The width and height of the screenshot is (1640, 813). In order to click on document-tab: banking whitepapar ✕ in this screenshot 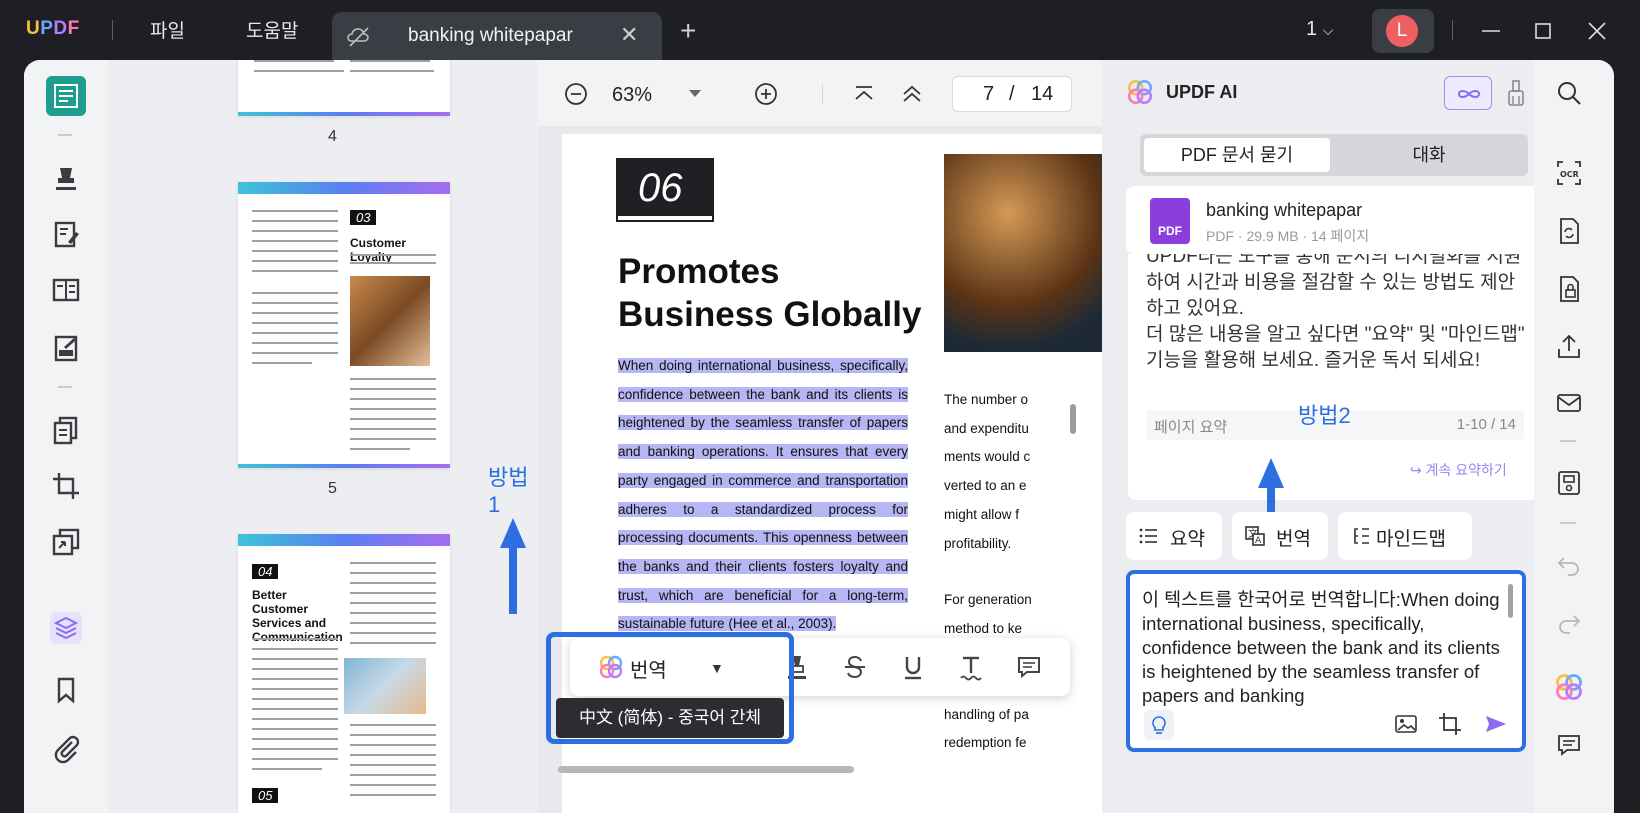, I will do `click(497, 37)`.